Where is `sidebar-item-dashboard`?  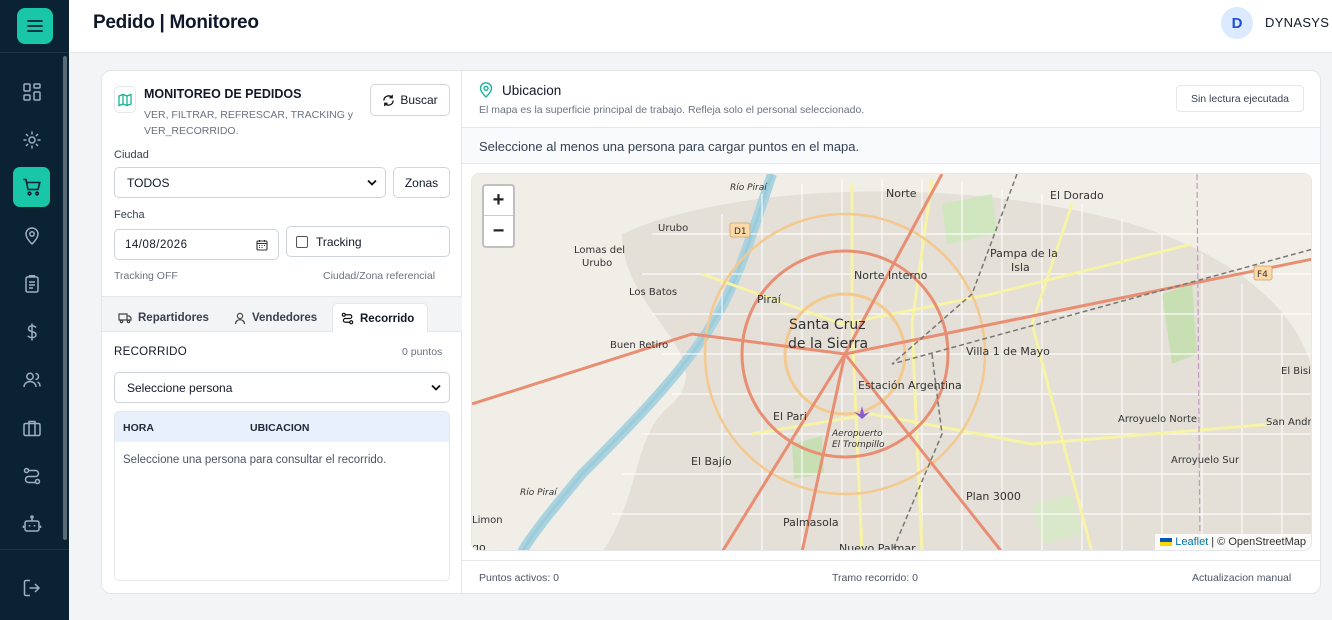
sidebar-item-dashboard is located at coordinates (31, 92).